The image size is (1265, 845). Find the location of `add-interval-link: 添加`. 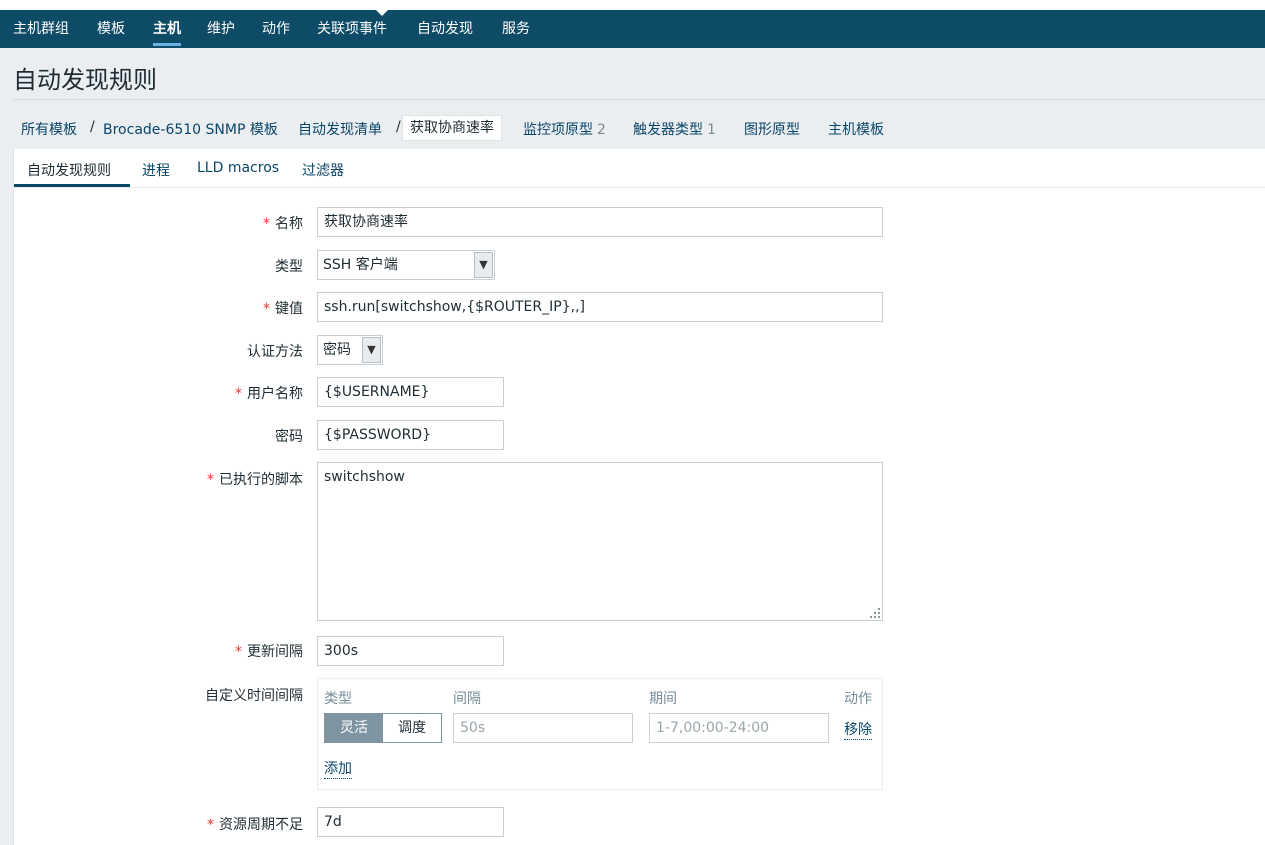

add-interval-link: 添加 is located at coordinates (338, 768).